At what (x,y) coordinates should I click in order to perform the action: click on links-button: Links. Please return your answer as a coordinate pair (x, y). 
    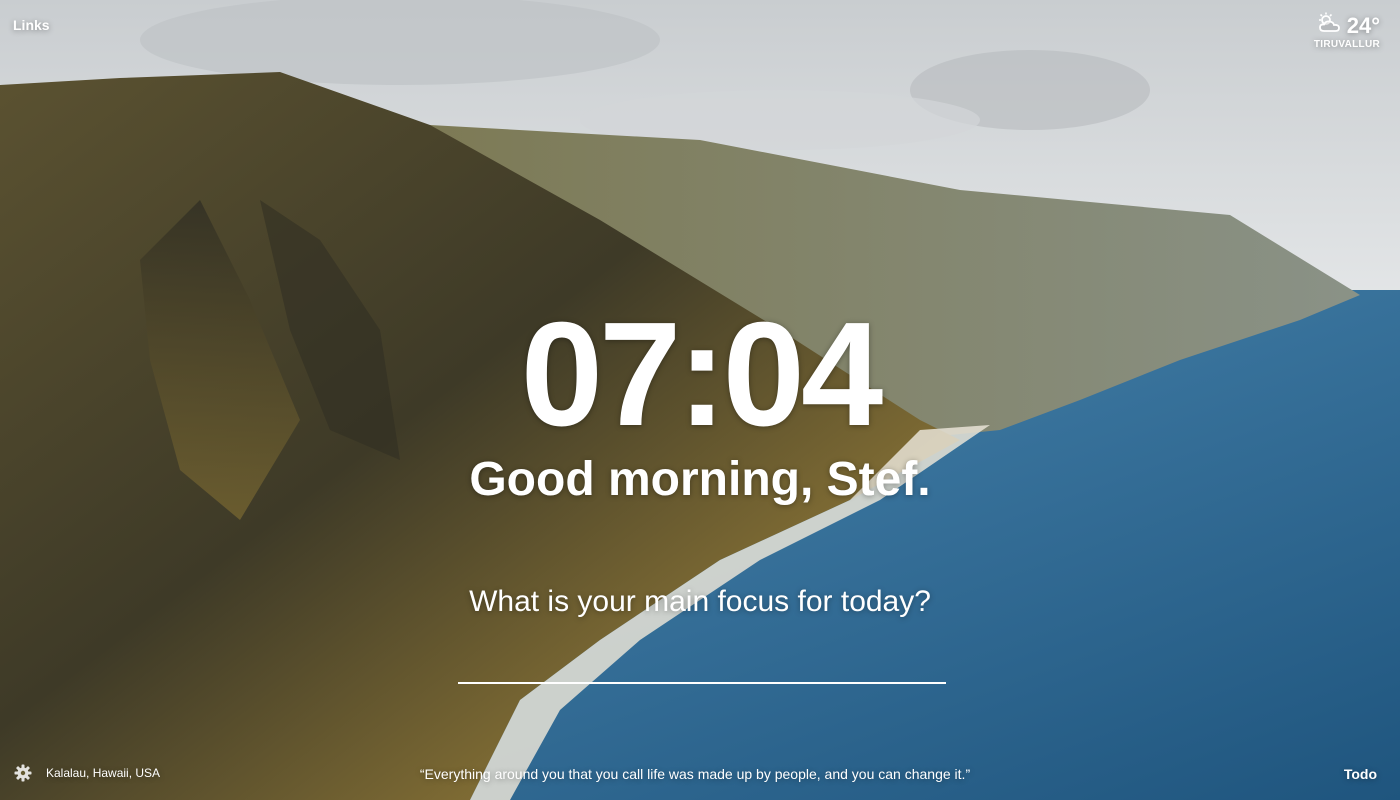
    Looking at the image, I should click on (31, 25).